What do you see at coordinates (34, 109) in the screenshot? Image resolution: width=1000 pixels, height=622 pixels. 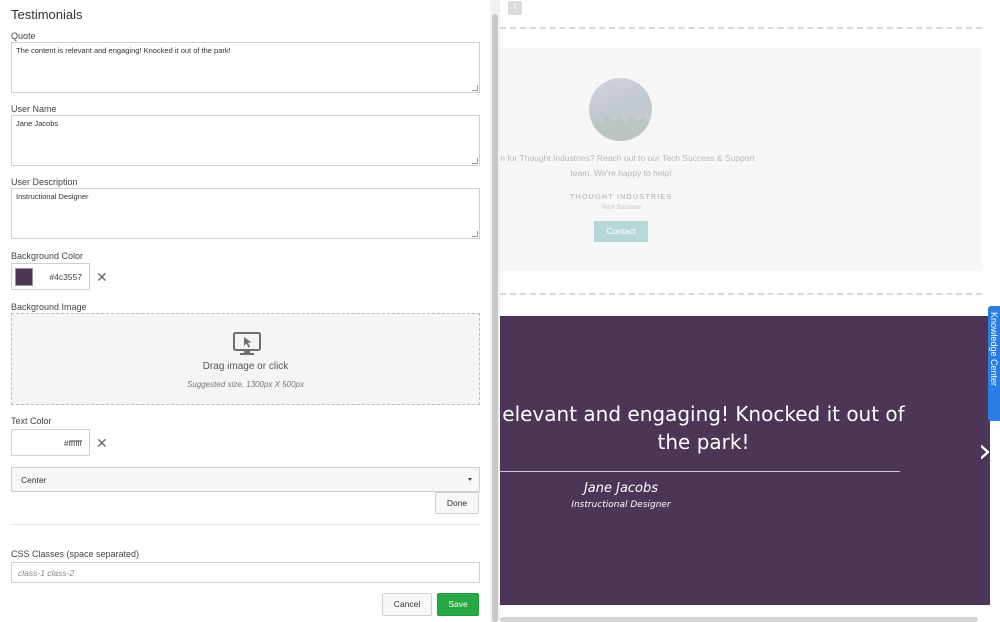 I see `user-name-label: User Name` at bounding box center [34, 109].